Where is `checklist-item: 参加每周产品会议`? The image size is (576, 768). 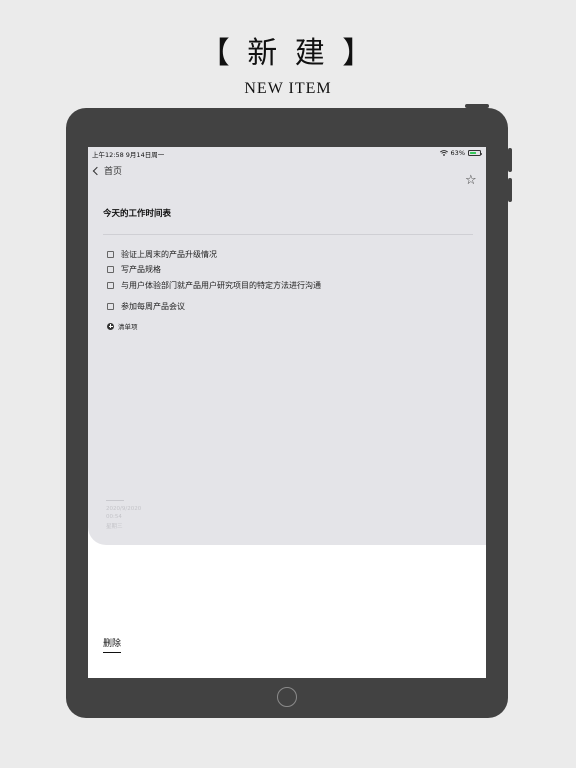 checklist-item: 参加每周产品会议 is located at coordinates (146, 306).